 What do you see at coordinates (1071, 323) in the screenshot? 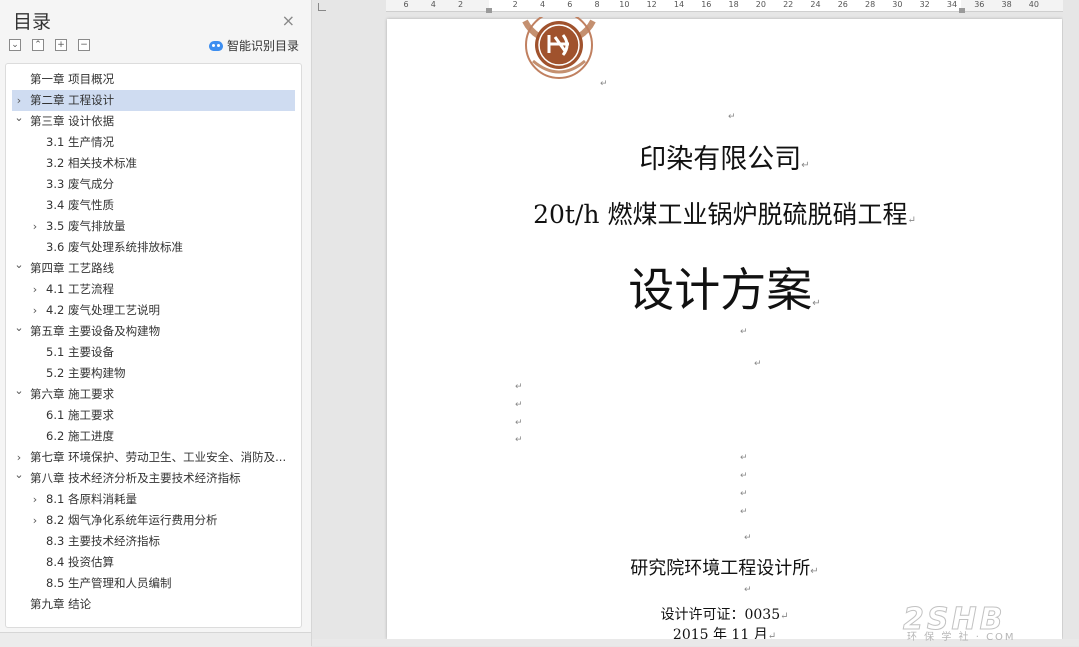
I see `vertical-scroll-strip` at bounding box center [1071, 323].